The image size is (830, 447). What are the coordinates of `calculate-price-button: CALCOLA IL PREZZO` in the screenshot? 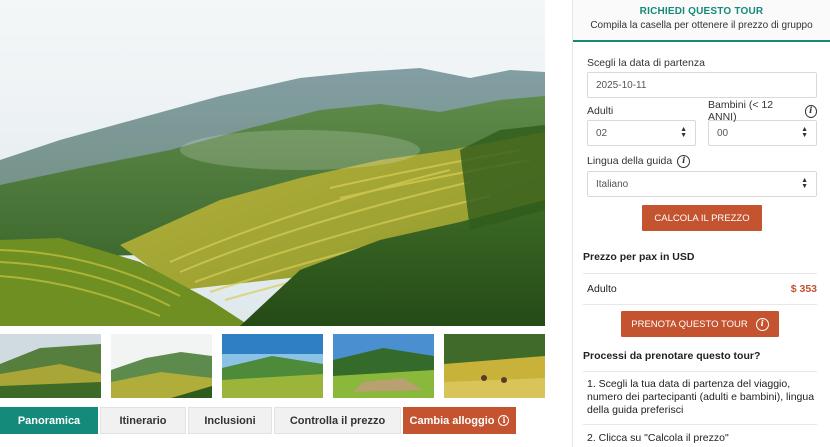 It's located at (702, 218).